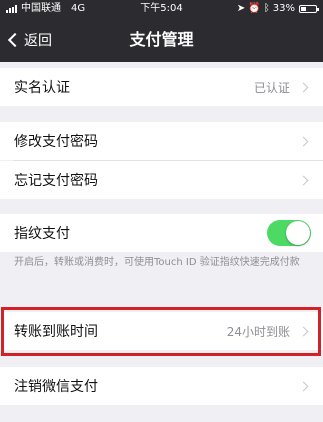 The image size is (323, 422). Describe the element at coordinates (283, 8) in the screenshot. I see `battery-percent: 33%` at that location.